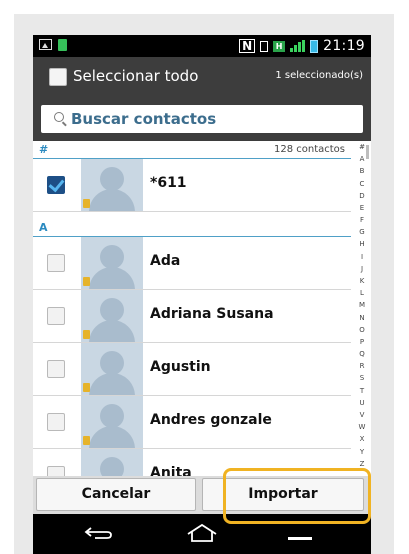  Describe the element at coordinates (367, 152) in the screenshot. I see `scrollbar` at that location.